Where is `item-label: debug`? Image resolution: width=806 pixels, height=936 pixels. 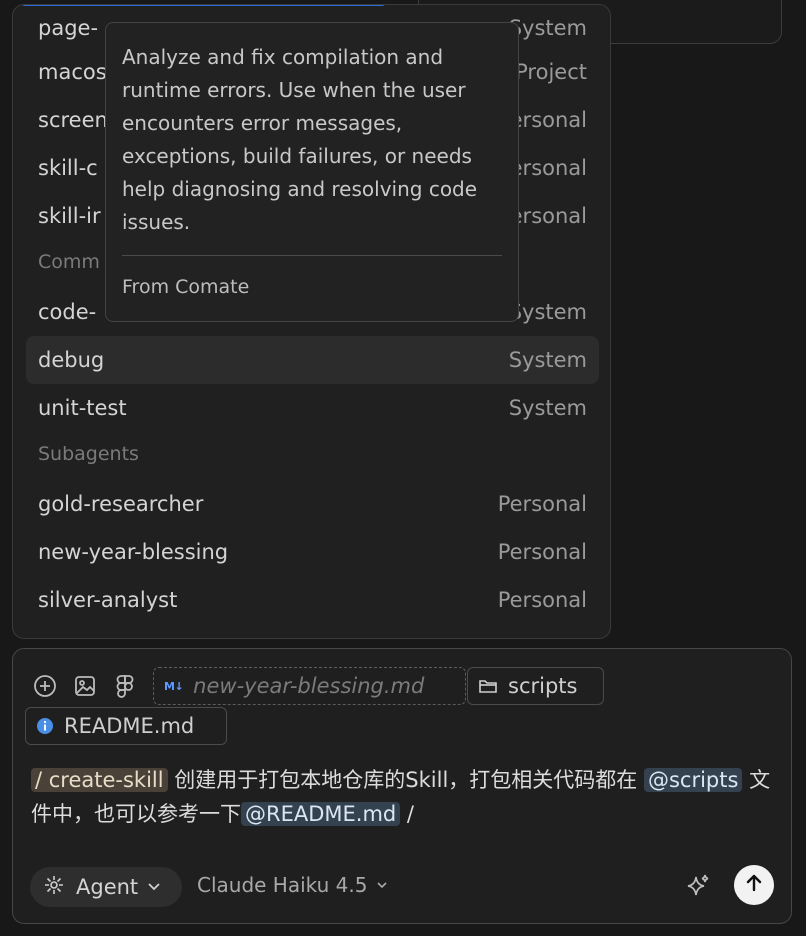
item-label: debug is located at coordinates (71, 360).